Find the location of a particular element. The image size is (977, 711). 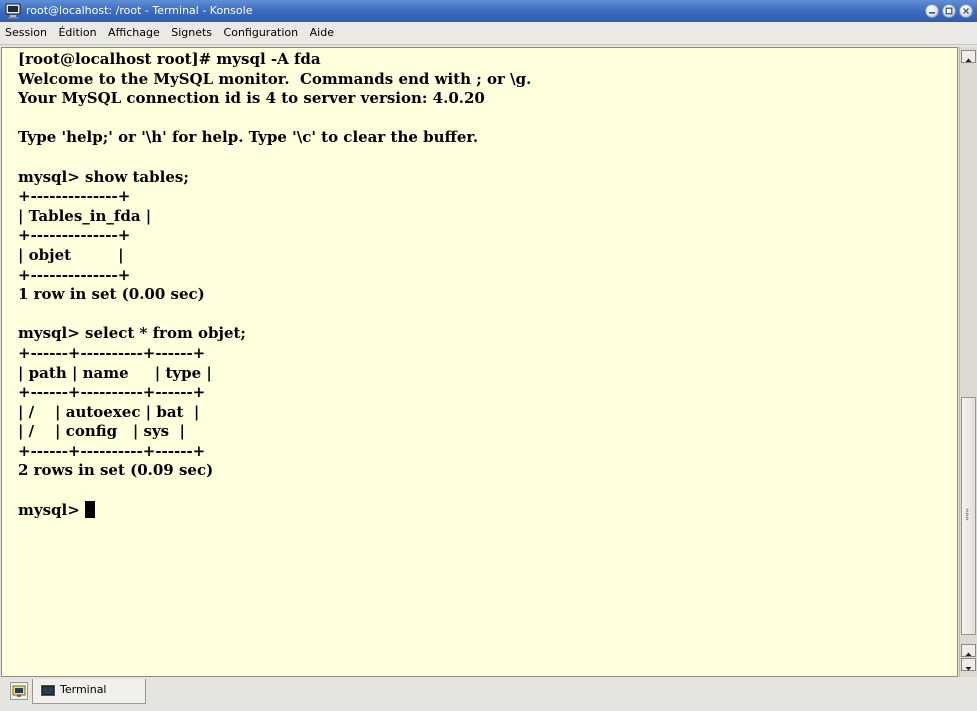

scroll-up-button is located at coordinates (968, 56).